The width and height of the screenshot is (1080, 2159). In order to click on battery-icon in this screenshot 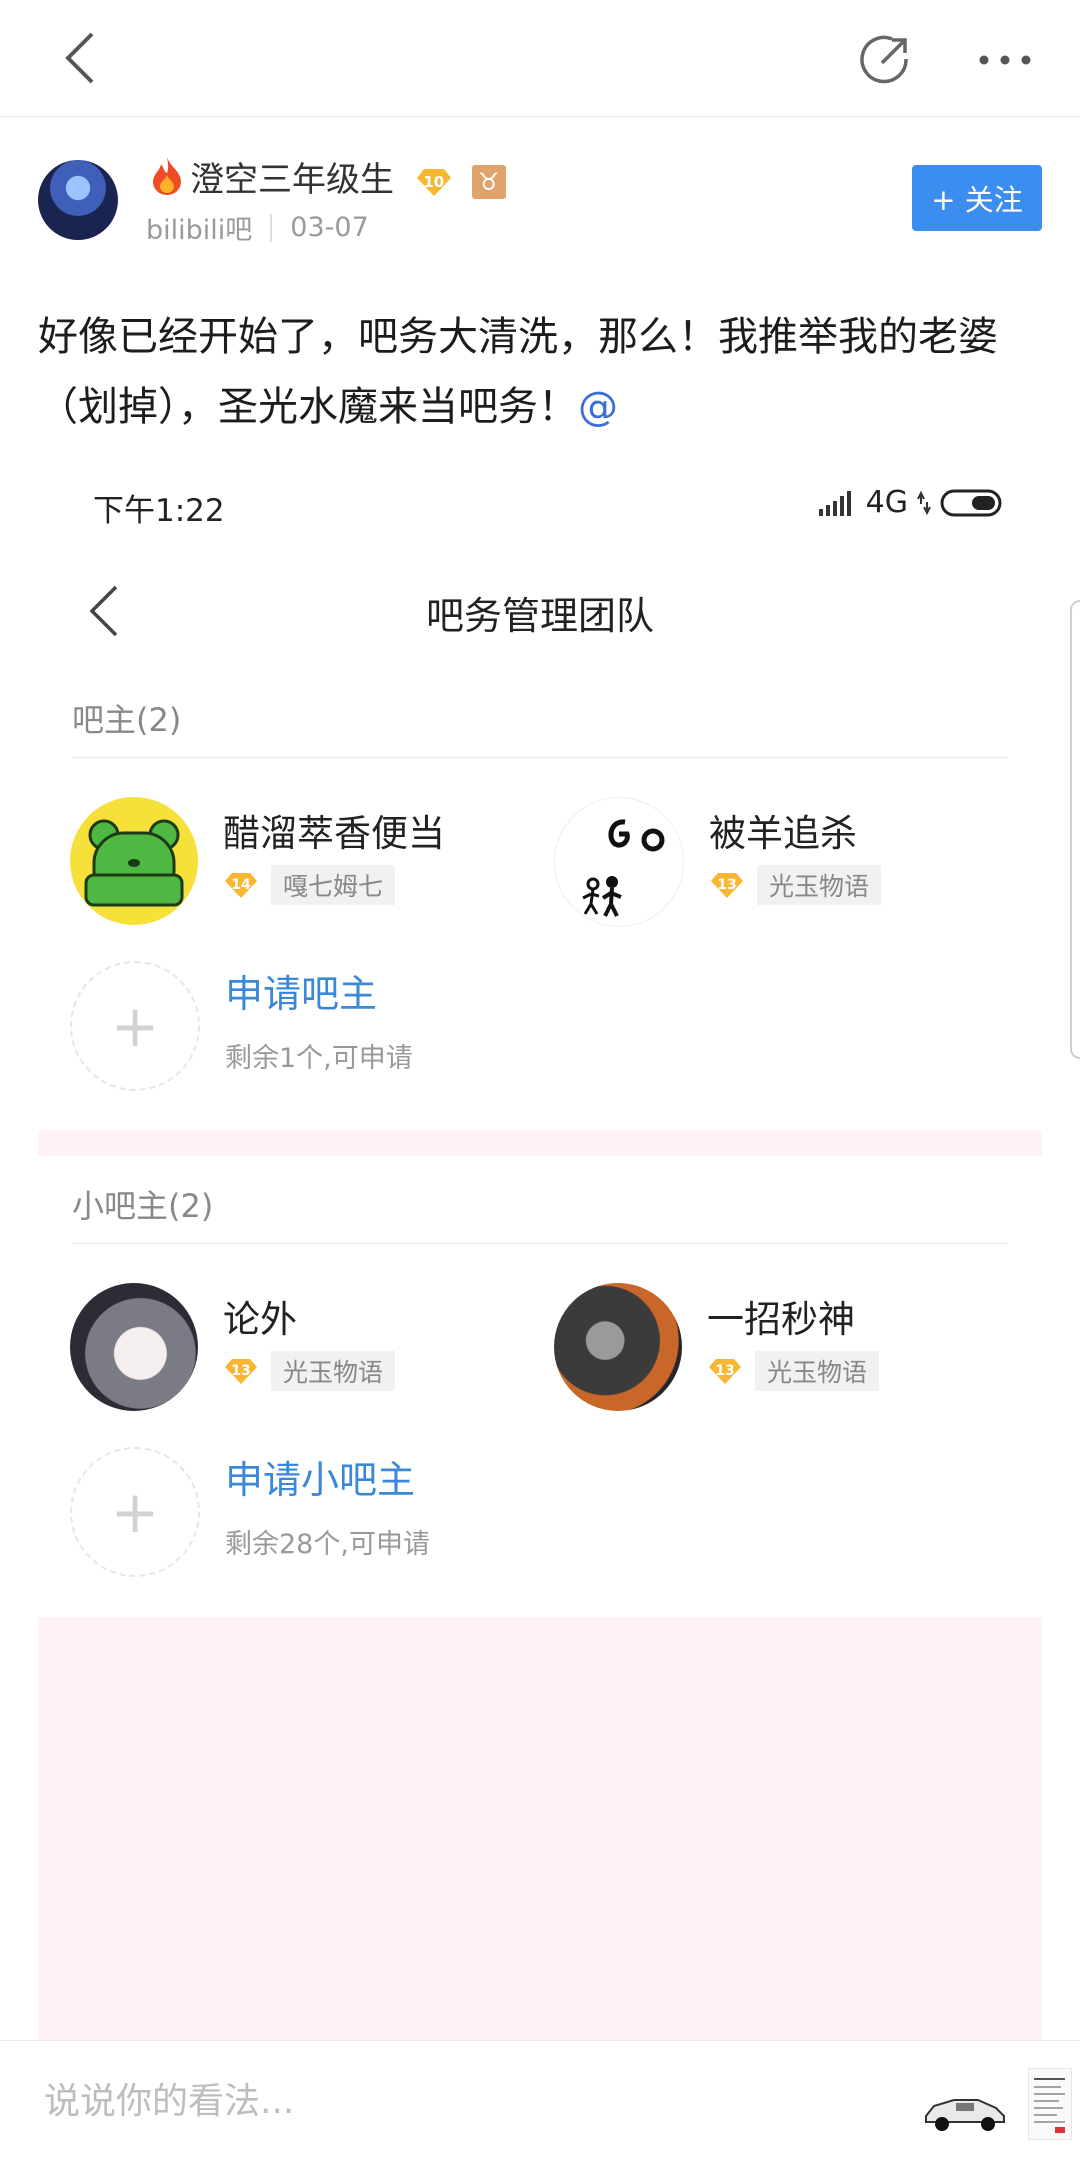, I will do `click(971, 502)`.